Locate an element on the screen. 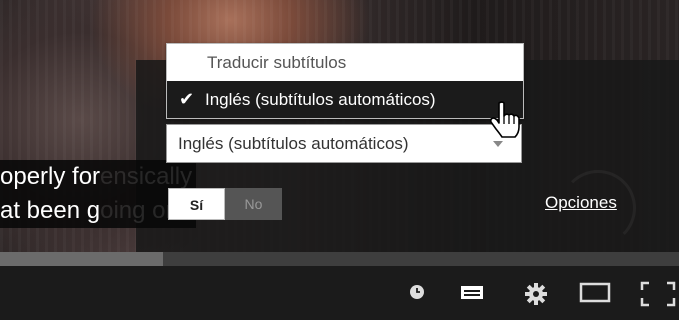 The image size is (679, 320). captions-icon is located at coordinates (472, 292).